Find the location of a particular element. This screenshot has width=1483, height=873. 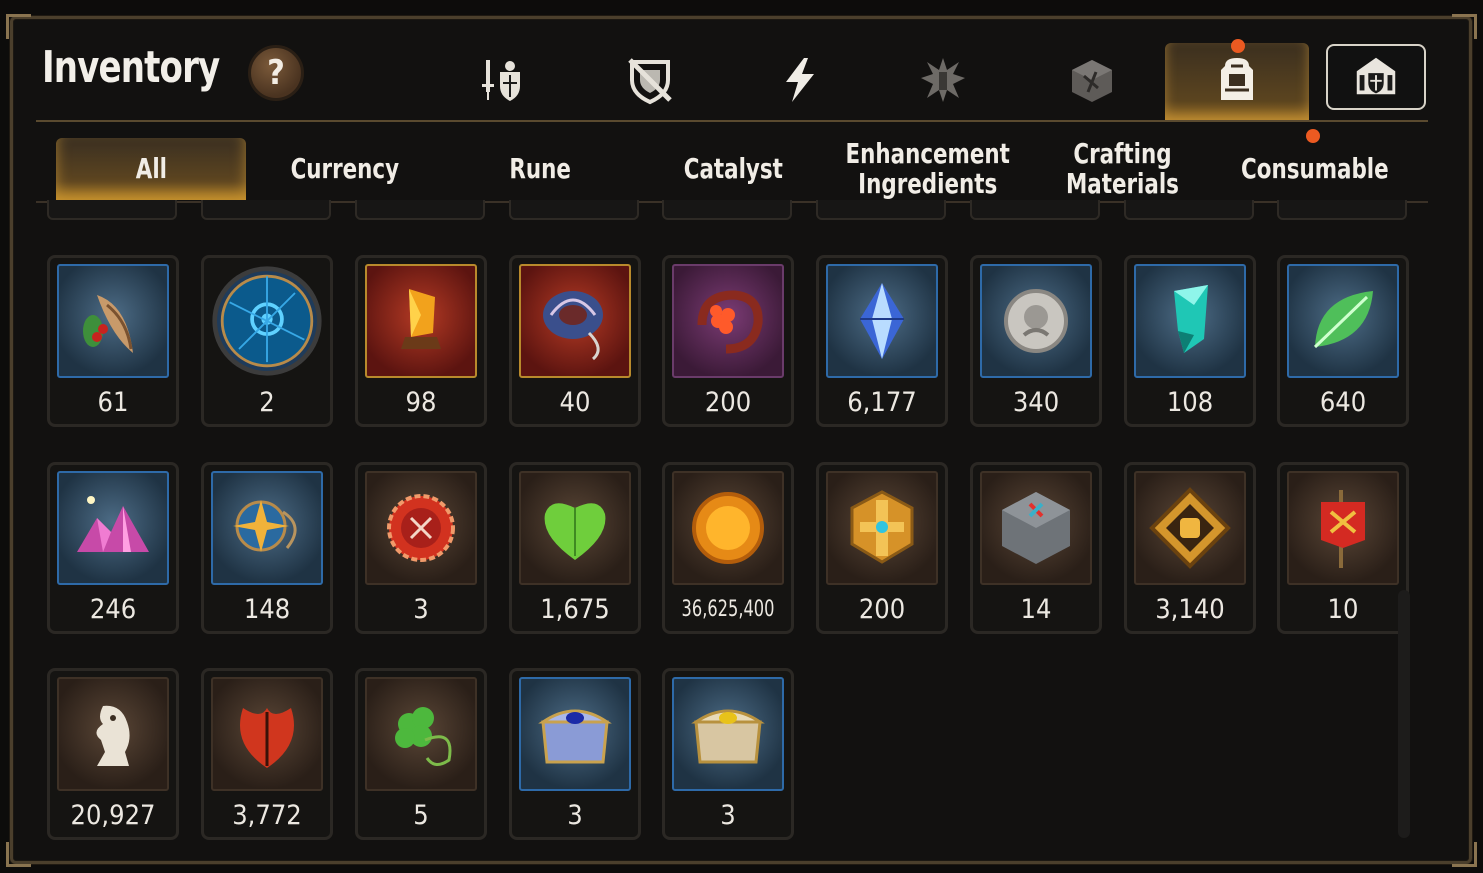

item-count: 20,927 is located at coordinates (113, 815).